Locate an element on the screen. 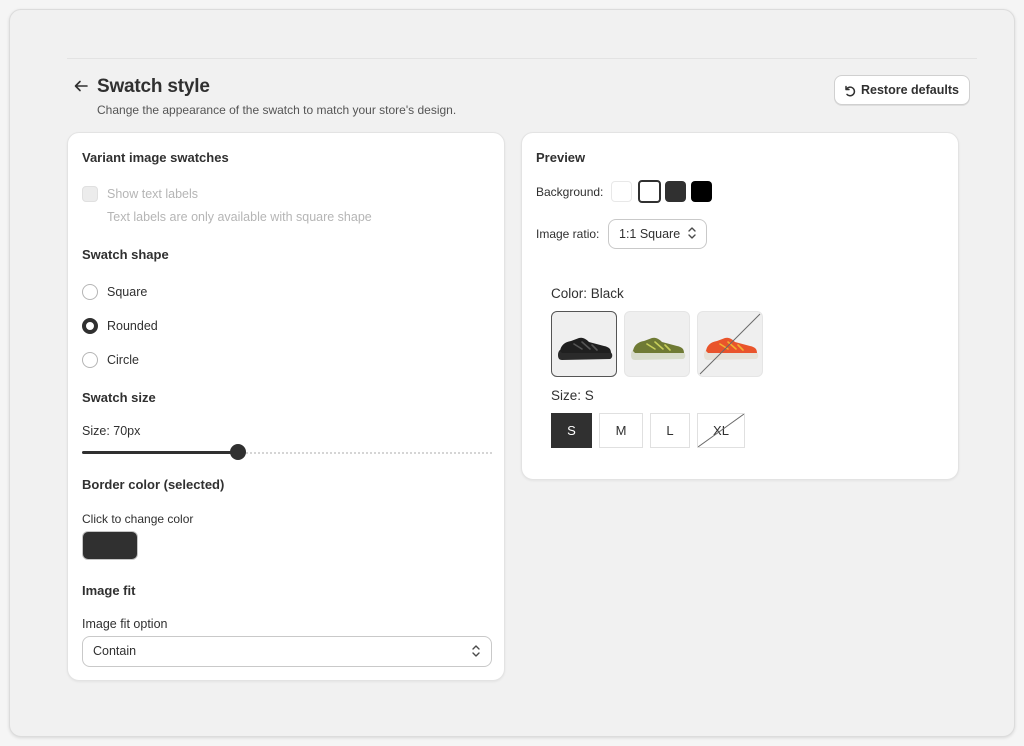 The image size is (1024, 746). size-button-l: L is located at coordinates (670, 430).